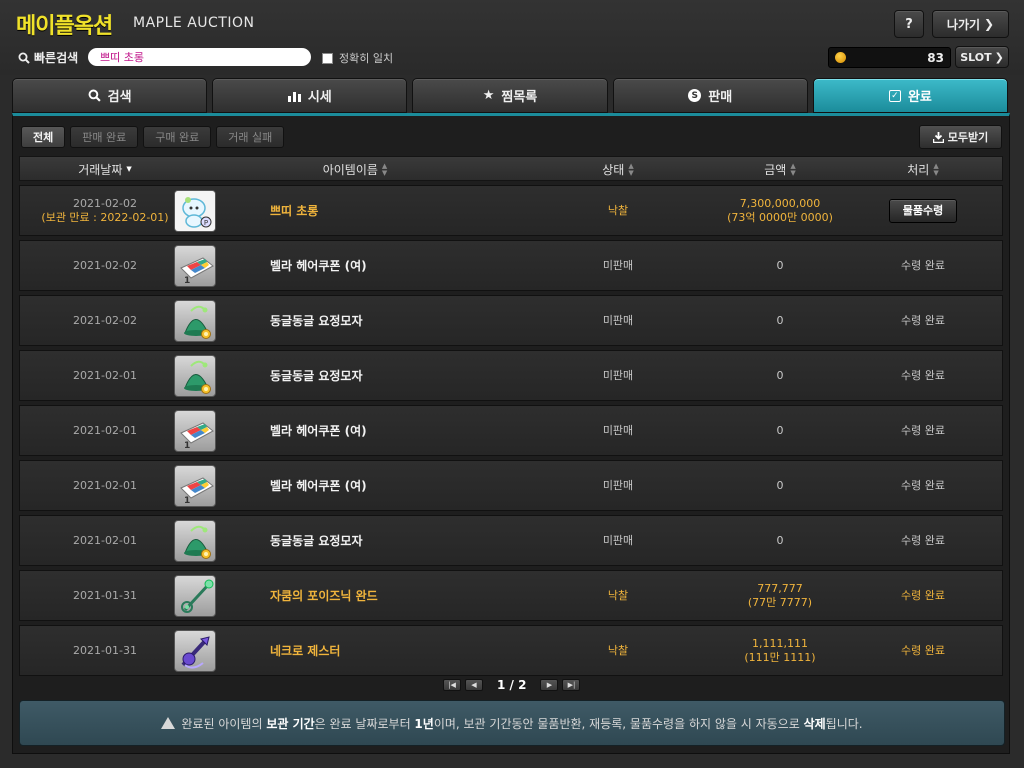  Describe the element at coordinates (199, 57) in the screenshot. I see `search-input` at that location.